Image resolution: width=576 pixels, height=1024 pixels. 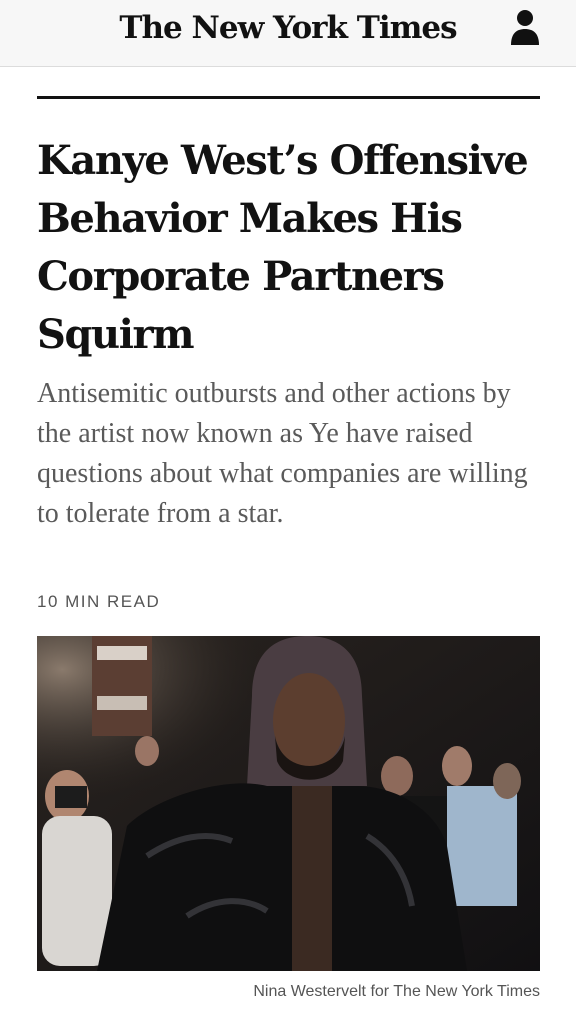 I want to click on section-rule, so click(x=288, y=97).